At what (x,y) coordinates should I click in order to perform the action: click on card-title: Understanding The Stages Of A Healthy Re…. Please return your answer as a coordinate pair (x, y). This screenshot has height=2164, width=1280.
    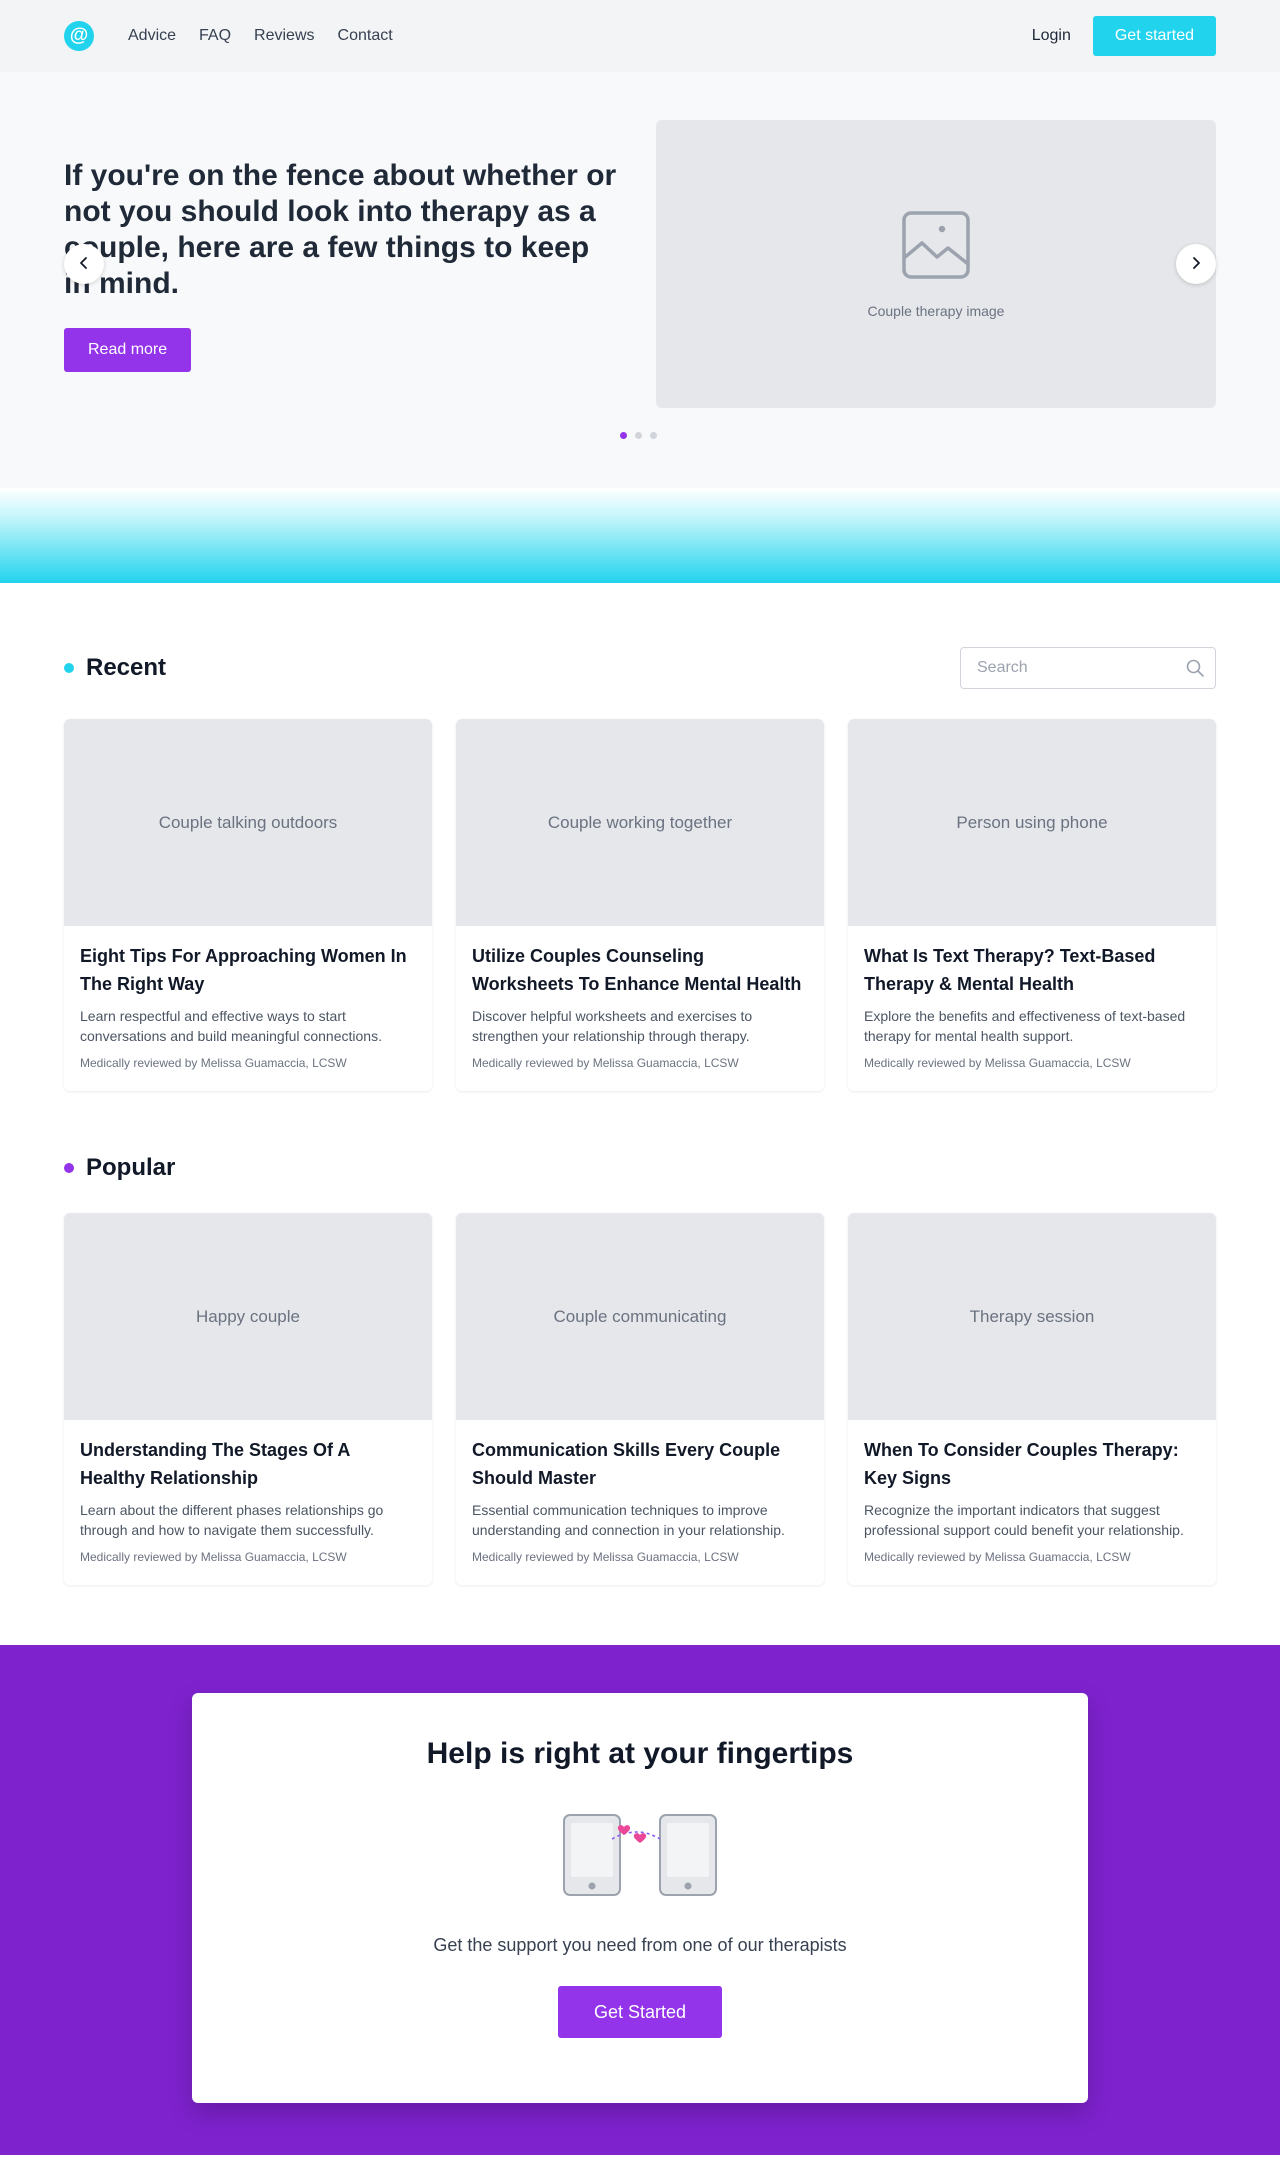
    Looking at the image, I should click on (248, 1464).